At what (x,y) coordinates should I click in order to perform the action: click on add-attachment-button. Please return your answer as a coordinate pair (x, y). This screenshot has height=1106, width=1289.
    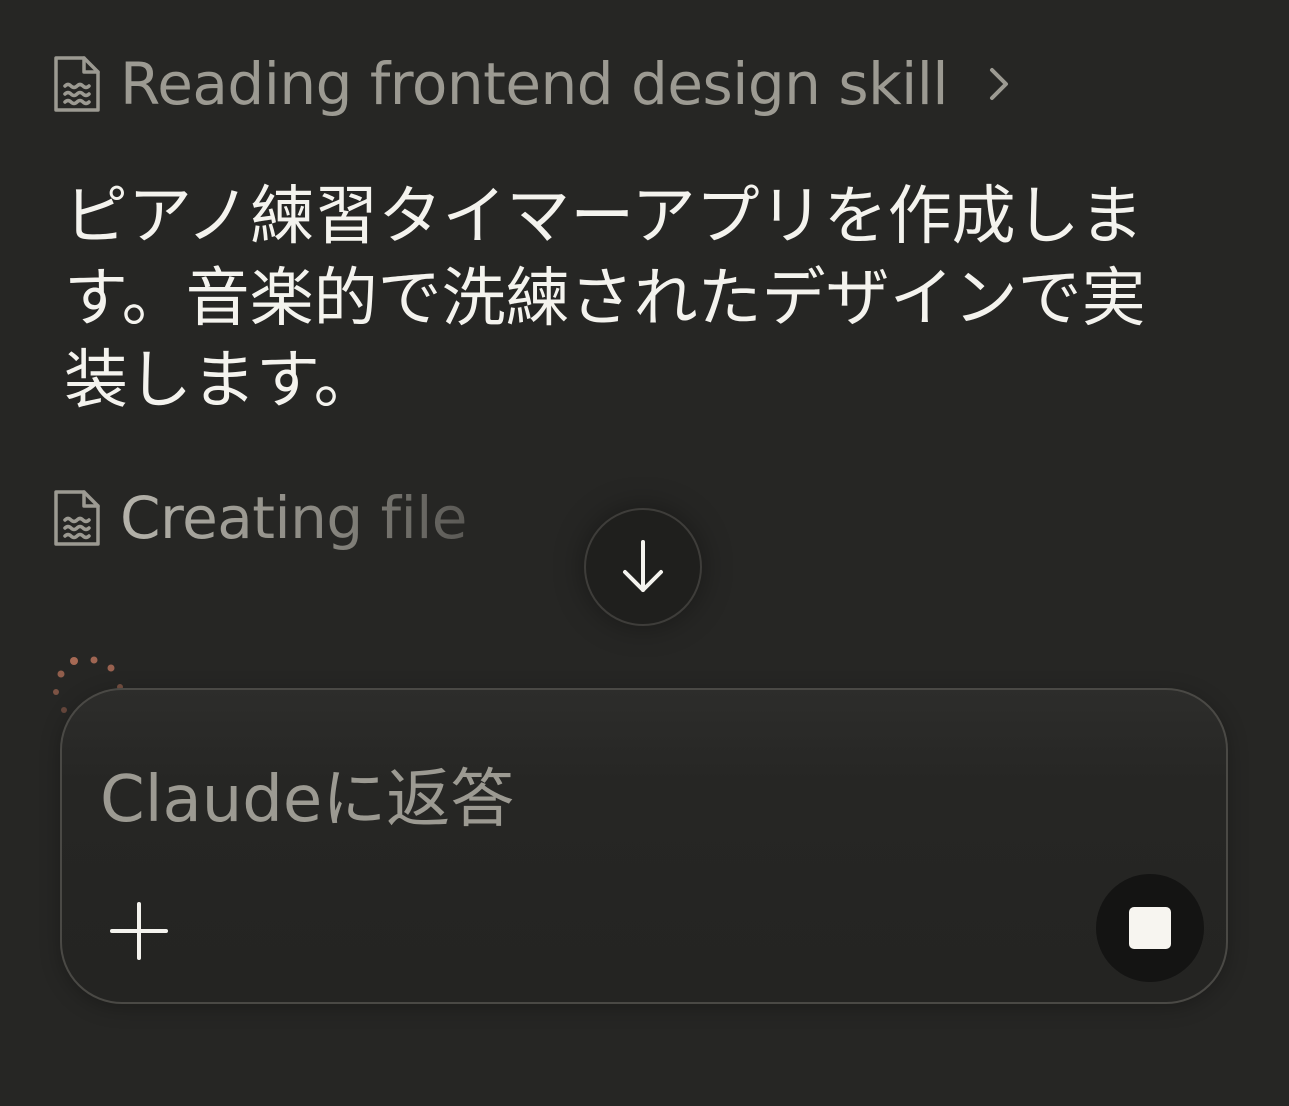
    Looking at the image, I should click on (139, 931).